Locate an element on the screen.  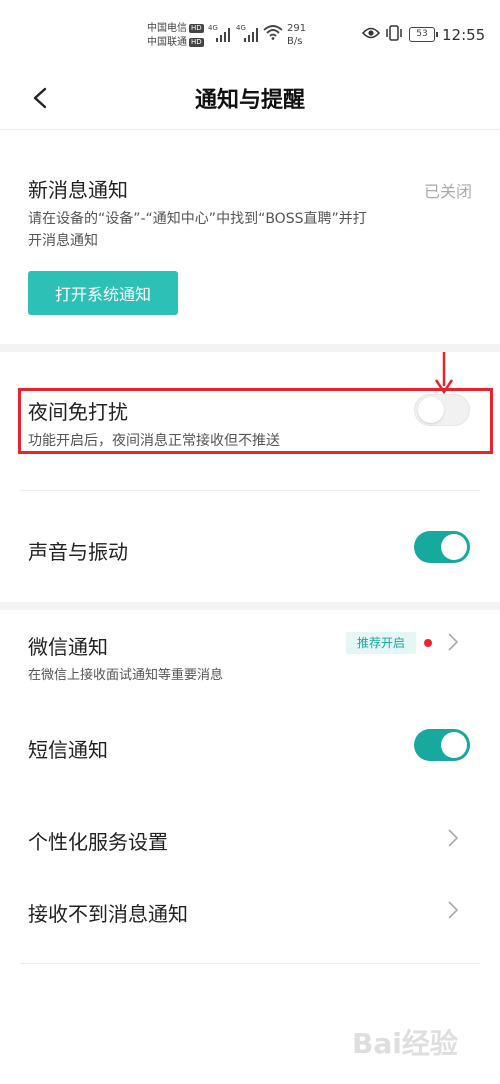
battery-icon: 53 is located at coordinates (423, 34).